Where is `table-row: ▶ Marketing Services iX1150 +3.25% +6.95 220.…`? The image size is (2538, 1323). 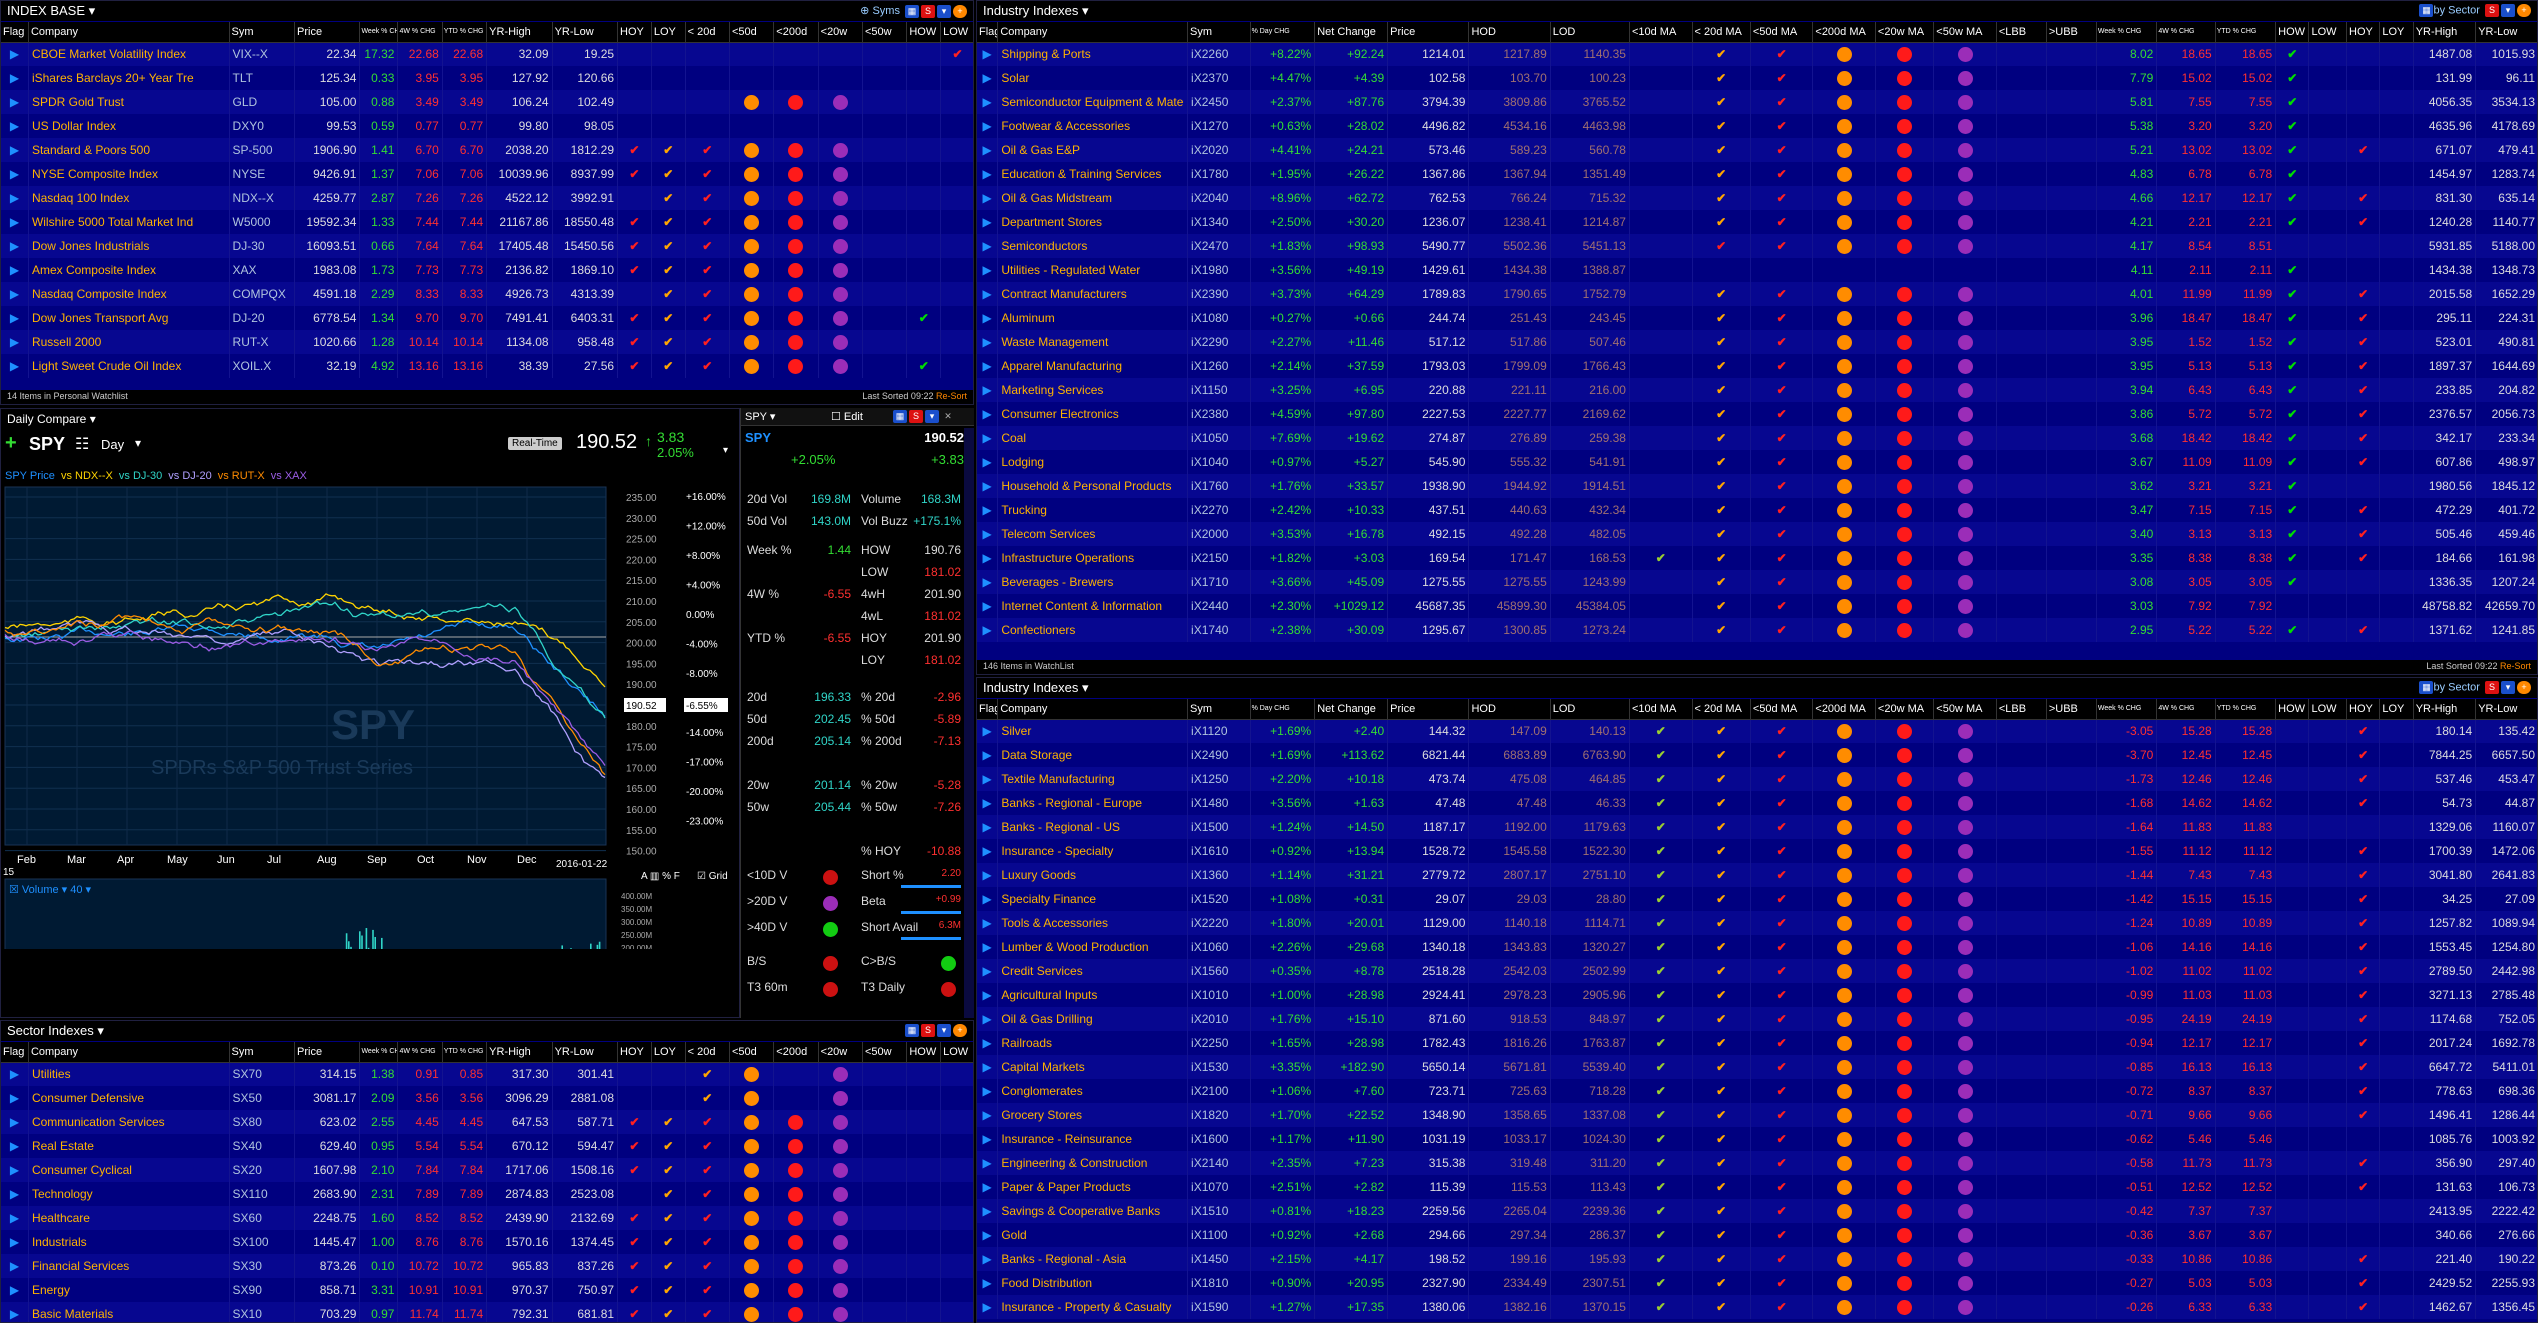 table-row: ▶ Marketing Services iX1150 +3.25% +6.95 220.… is located at coordinates (1757, 390).